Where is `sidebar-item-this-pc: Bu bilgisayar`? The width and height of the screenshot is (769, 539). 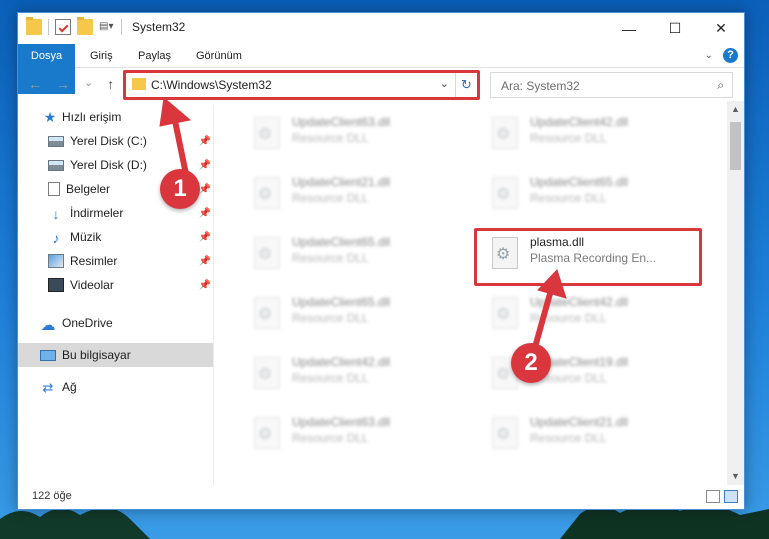
sidebar-item-this-pc: Bu bilgisayar is located at coordinates (115, 355).